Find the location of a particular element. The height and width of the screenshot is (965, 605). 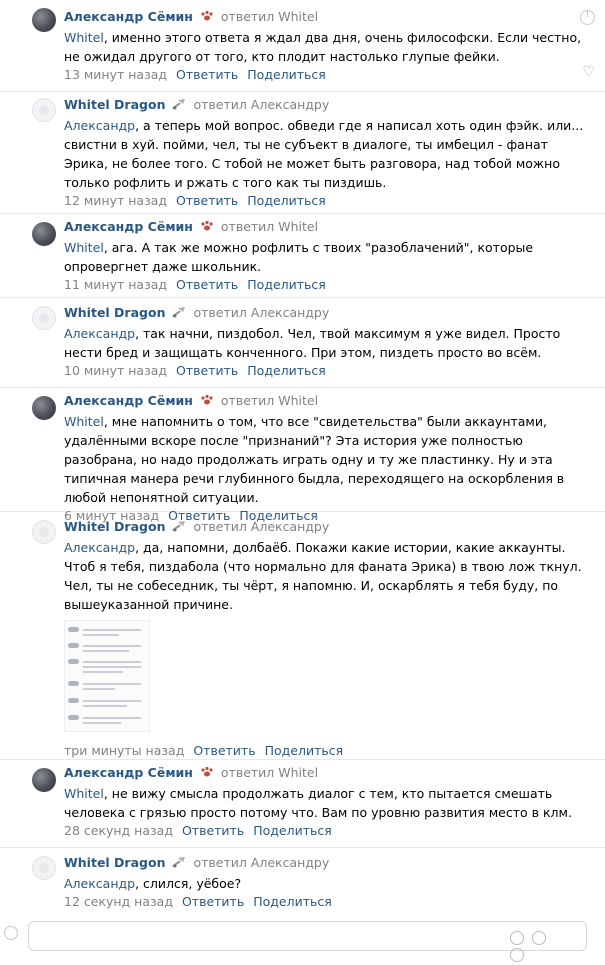

timestamp: 13 минут назад is located at coordinates (115, 74).